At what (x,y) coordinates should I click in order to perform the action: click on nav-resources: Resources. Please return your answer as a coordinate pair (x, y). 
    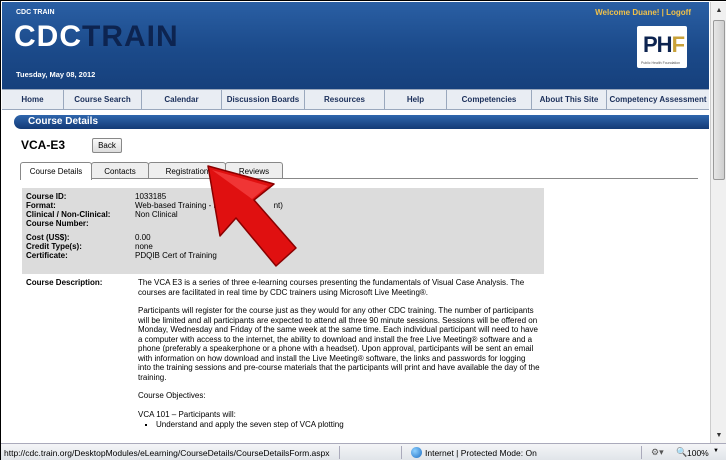
    Looking at the image, I should click on (345, 99).